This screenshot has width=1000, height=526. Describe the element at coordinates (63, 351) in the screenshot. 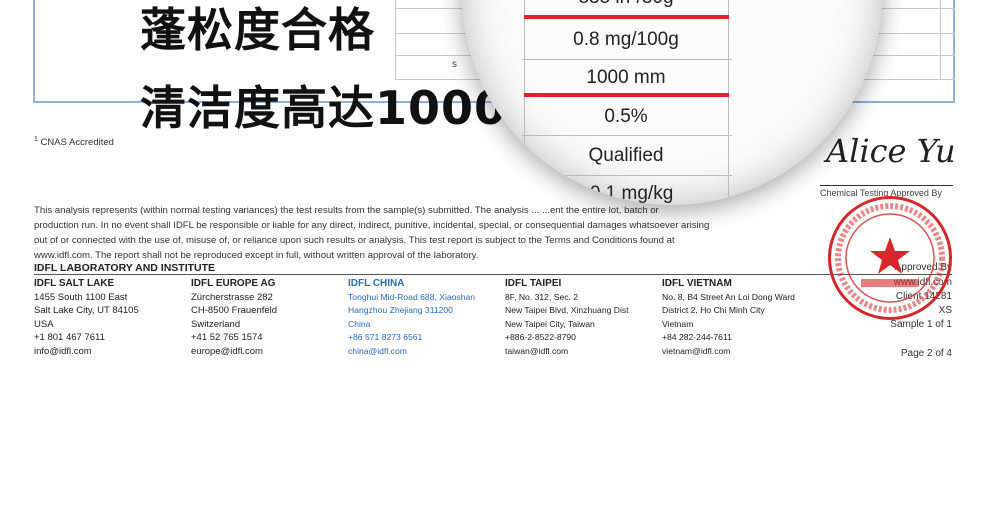

I see `office-email: info@idfl.com` at that location.